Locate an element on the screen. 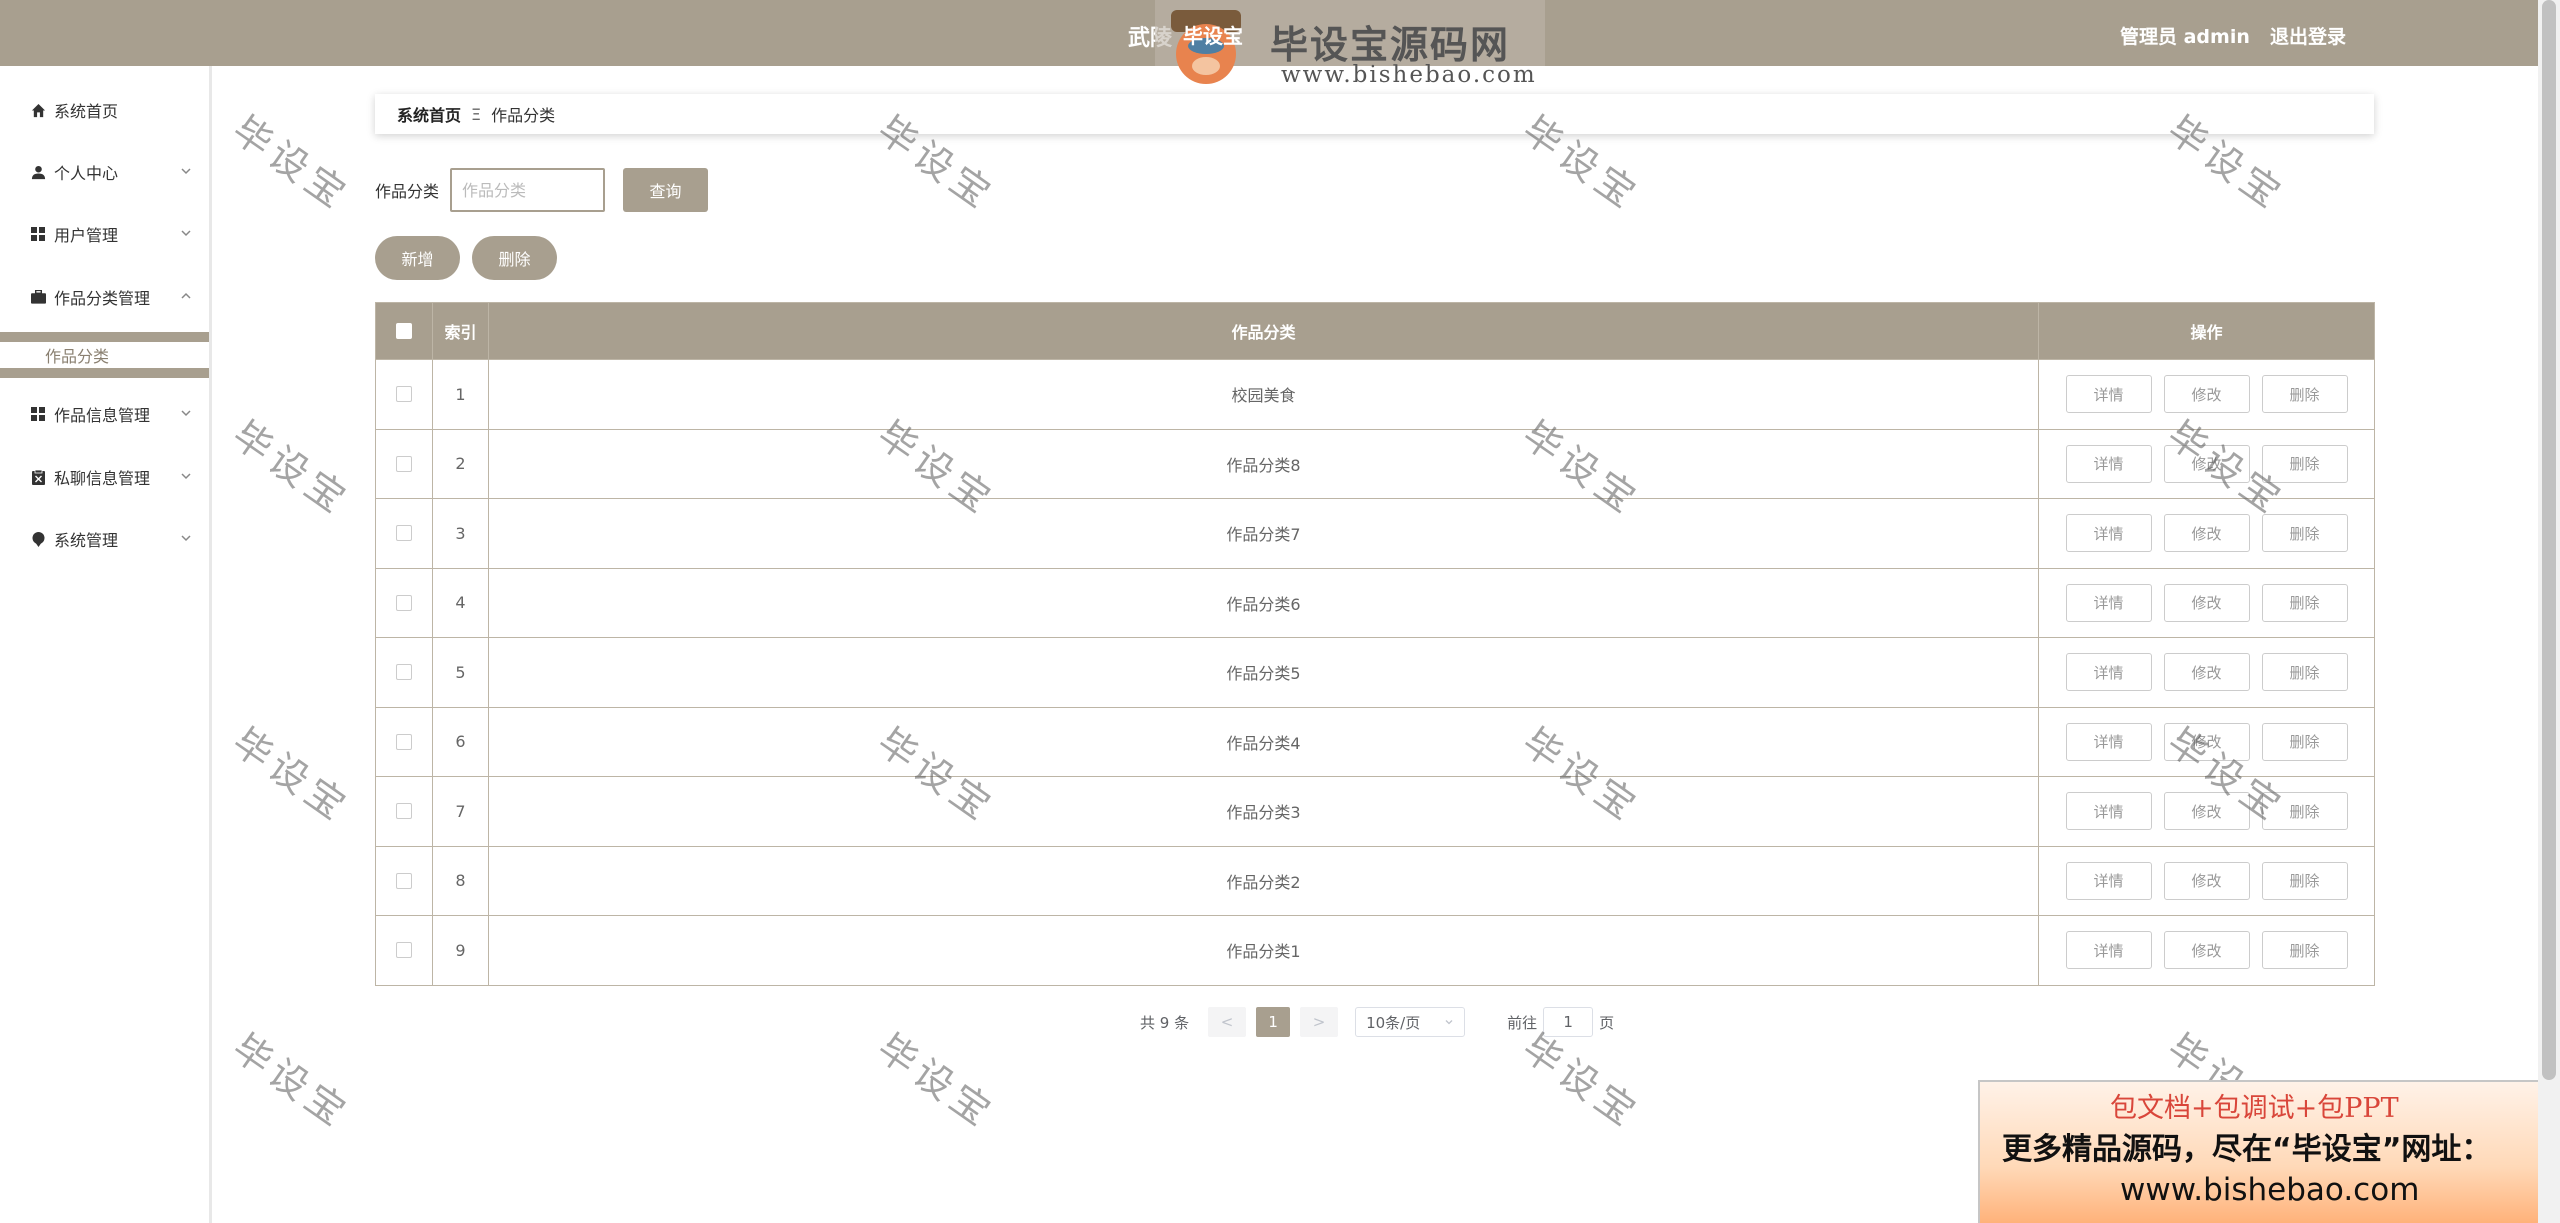 The image size is (2560, 1223). sidebar-item-works: 作品信息管理 is located at coordinates (104, 414).